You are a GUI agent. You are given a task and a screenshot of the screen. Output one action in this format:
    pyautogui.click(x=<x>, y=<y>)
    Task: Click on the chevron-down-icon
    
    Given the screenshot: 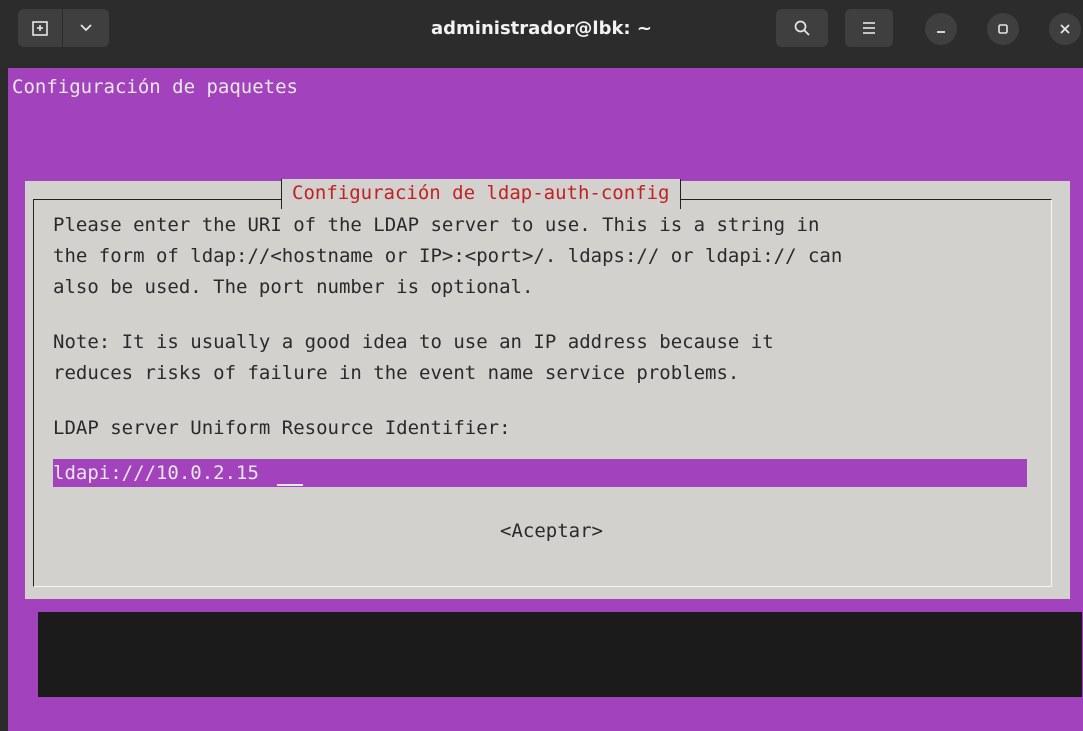 What is the action you would take?
    pyautogui.click(x=86, y=28)
    